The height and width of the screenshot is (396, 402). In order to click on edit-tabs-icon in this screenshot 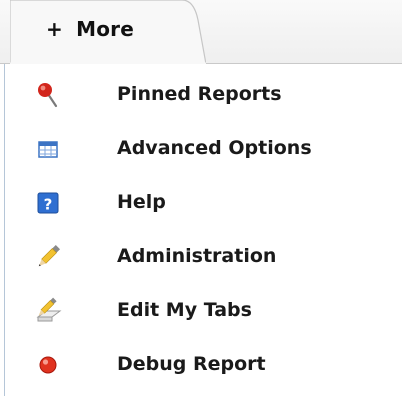, I will do `click(49, 309)`.